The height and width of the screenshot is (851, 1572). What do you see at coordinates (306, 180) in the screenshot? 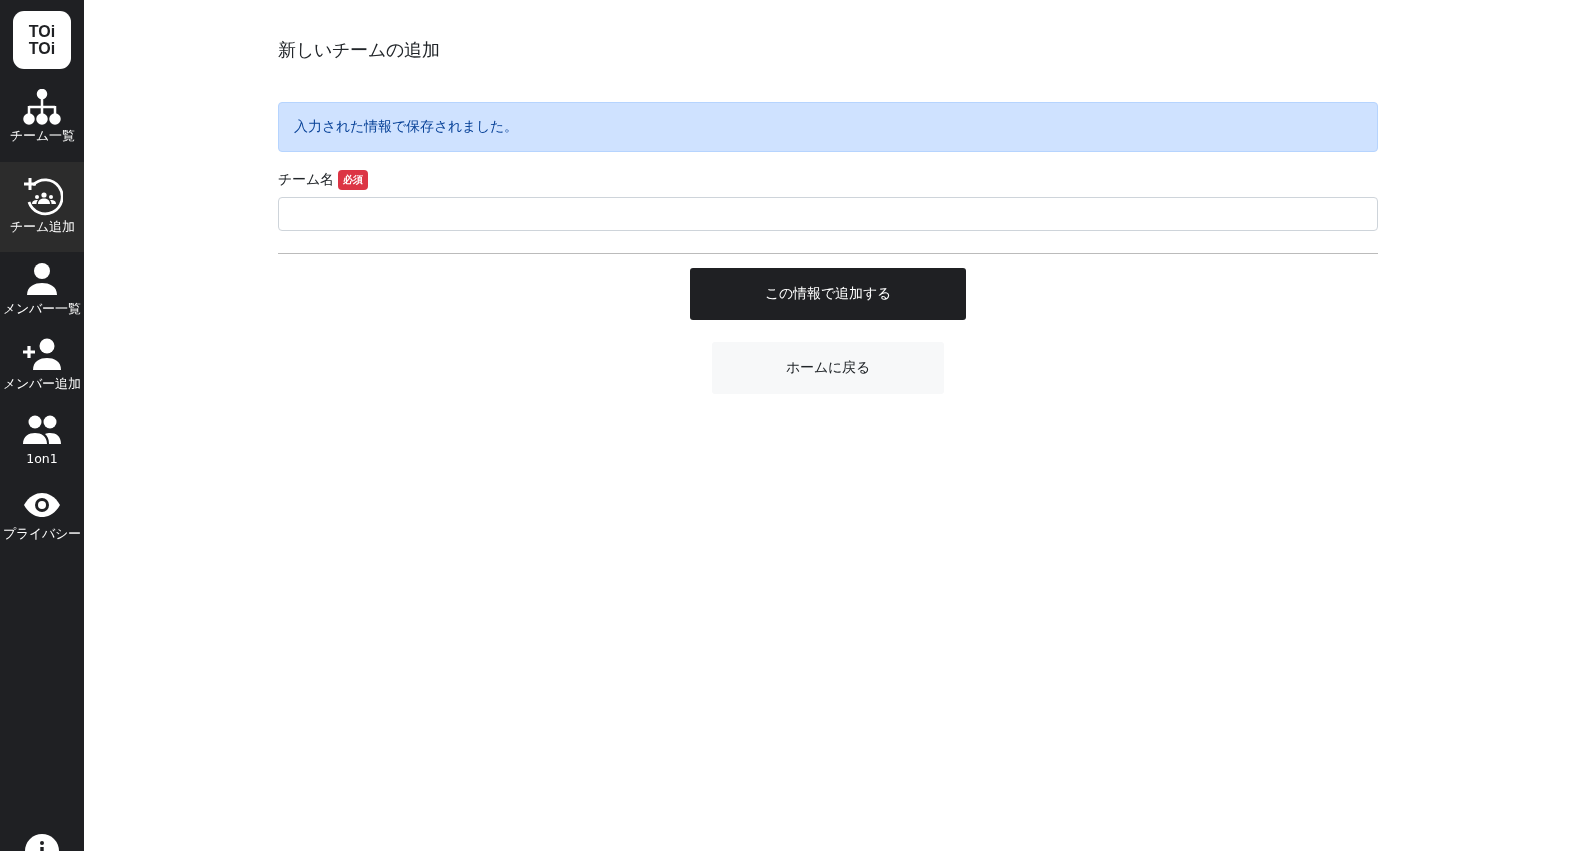
I see `field-label: チーム名` at bounding box center [306, 180].